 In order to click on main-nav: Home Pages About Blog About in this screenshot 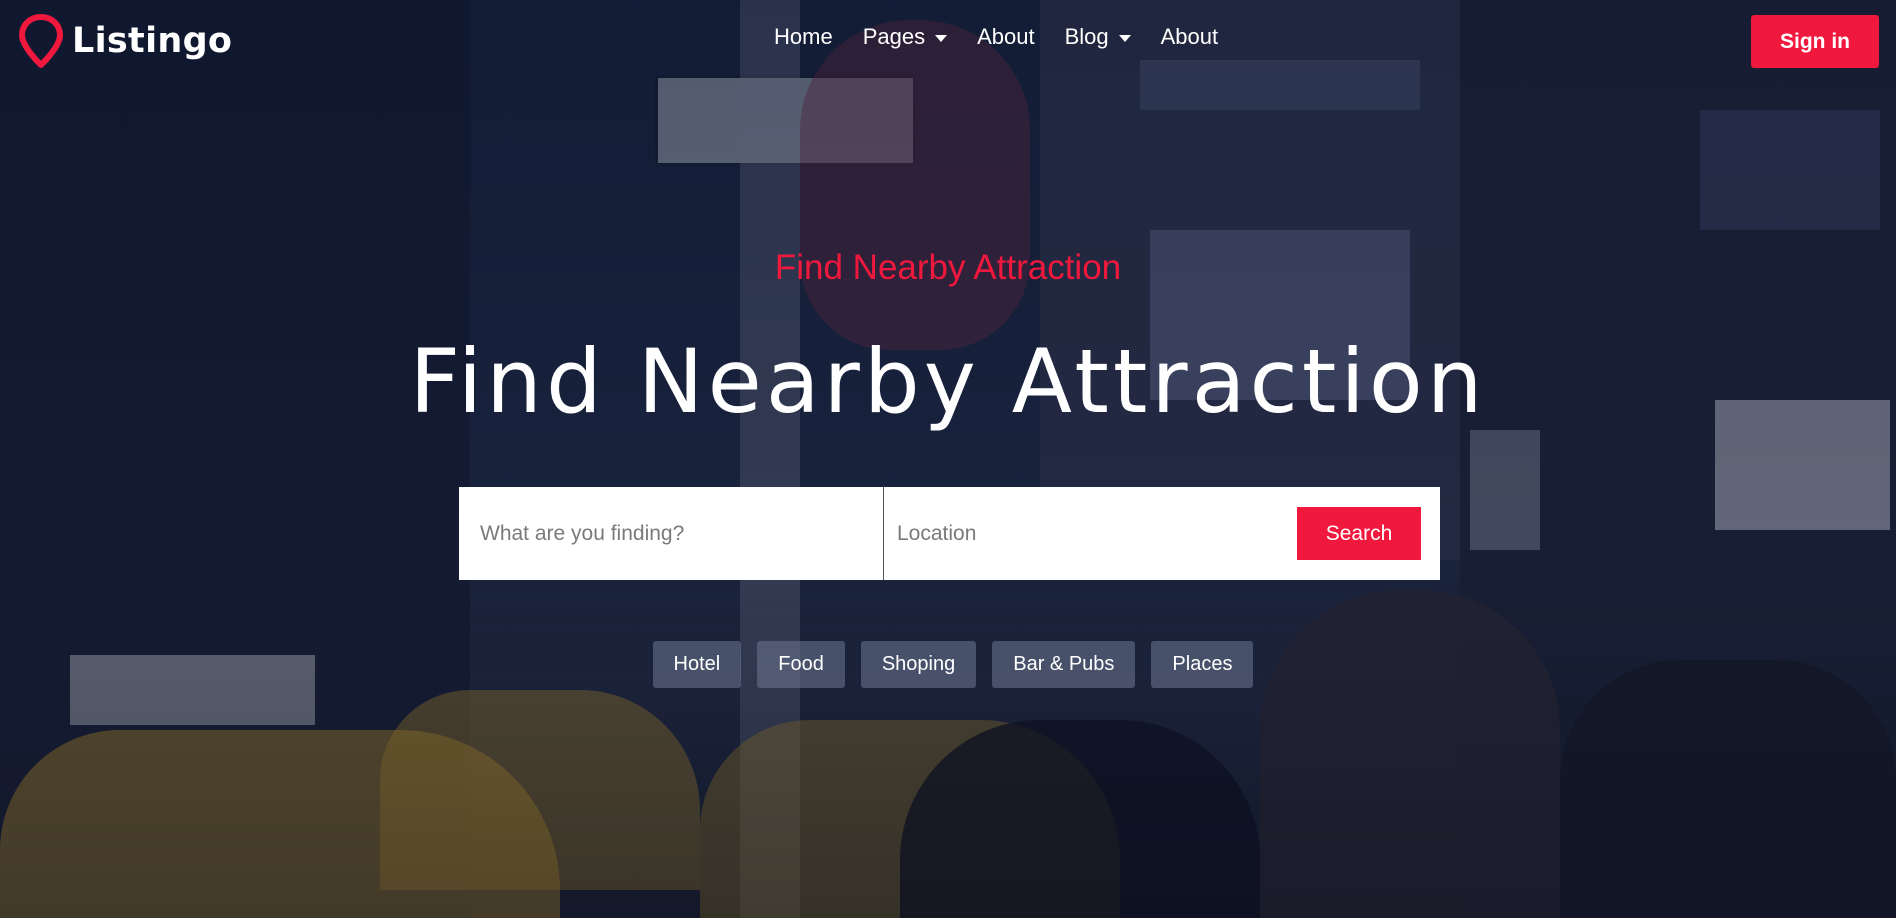, I will do `click(1011, 37)`.